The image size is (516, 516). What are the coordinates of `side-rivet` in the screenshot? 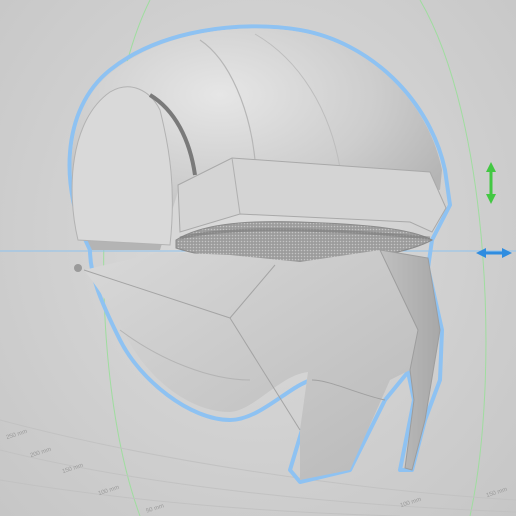 It's located at (78, 268).